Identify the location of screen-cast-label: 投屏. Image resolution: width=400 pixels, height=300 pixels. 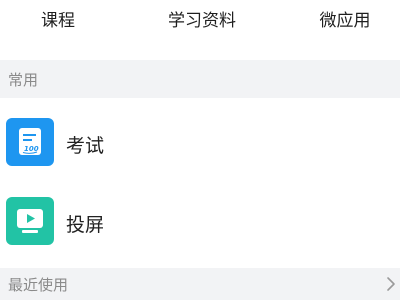
(85, 225).